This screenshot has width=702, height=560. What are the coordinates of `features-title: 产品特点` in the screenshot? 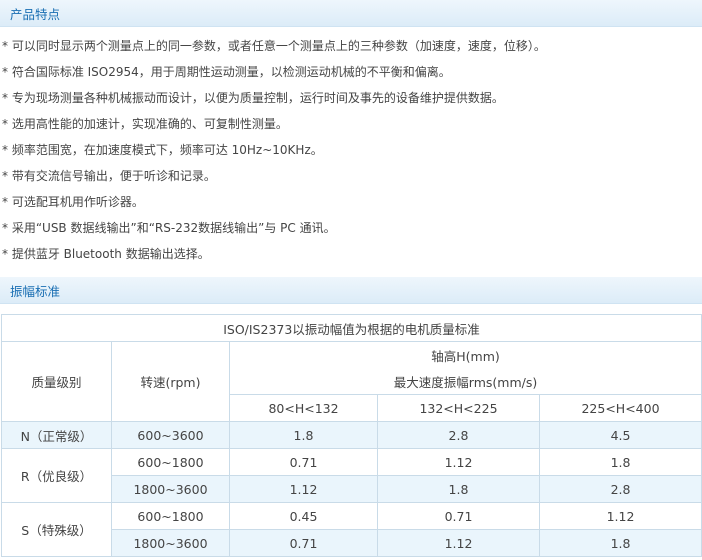 It's located at (35, 14).